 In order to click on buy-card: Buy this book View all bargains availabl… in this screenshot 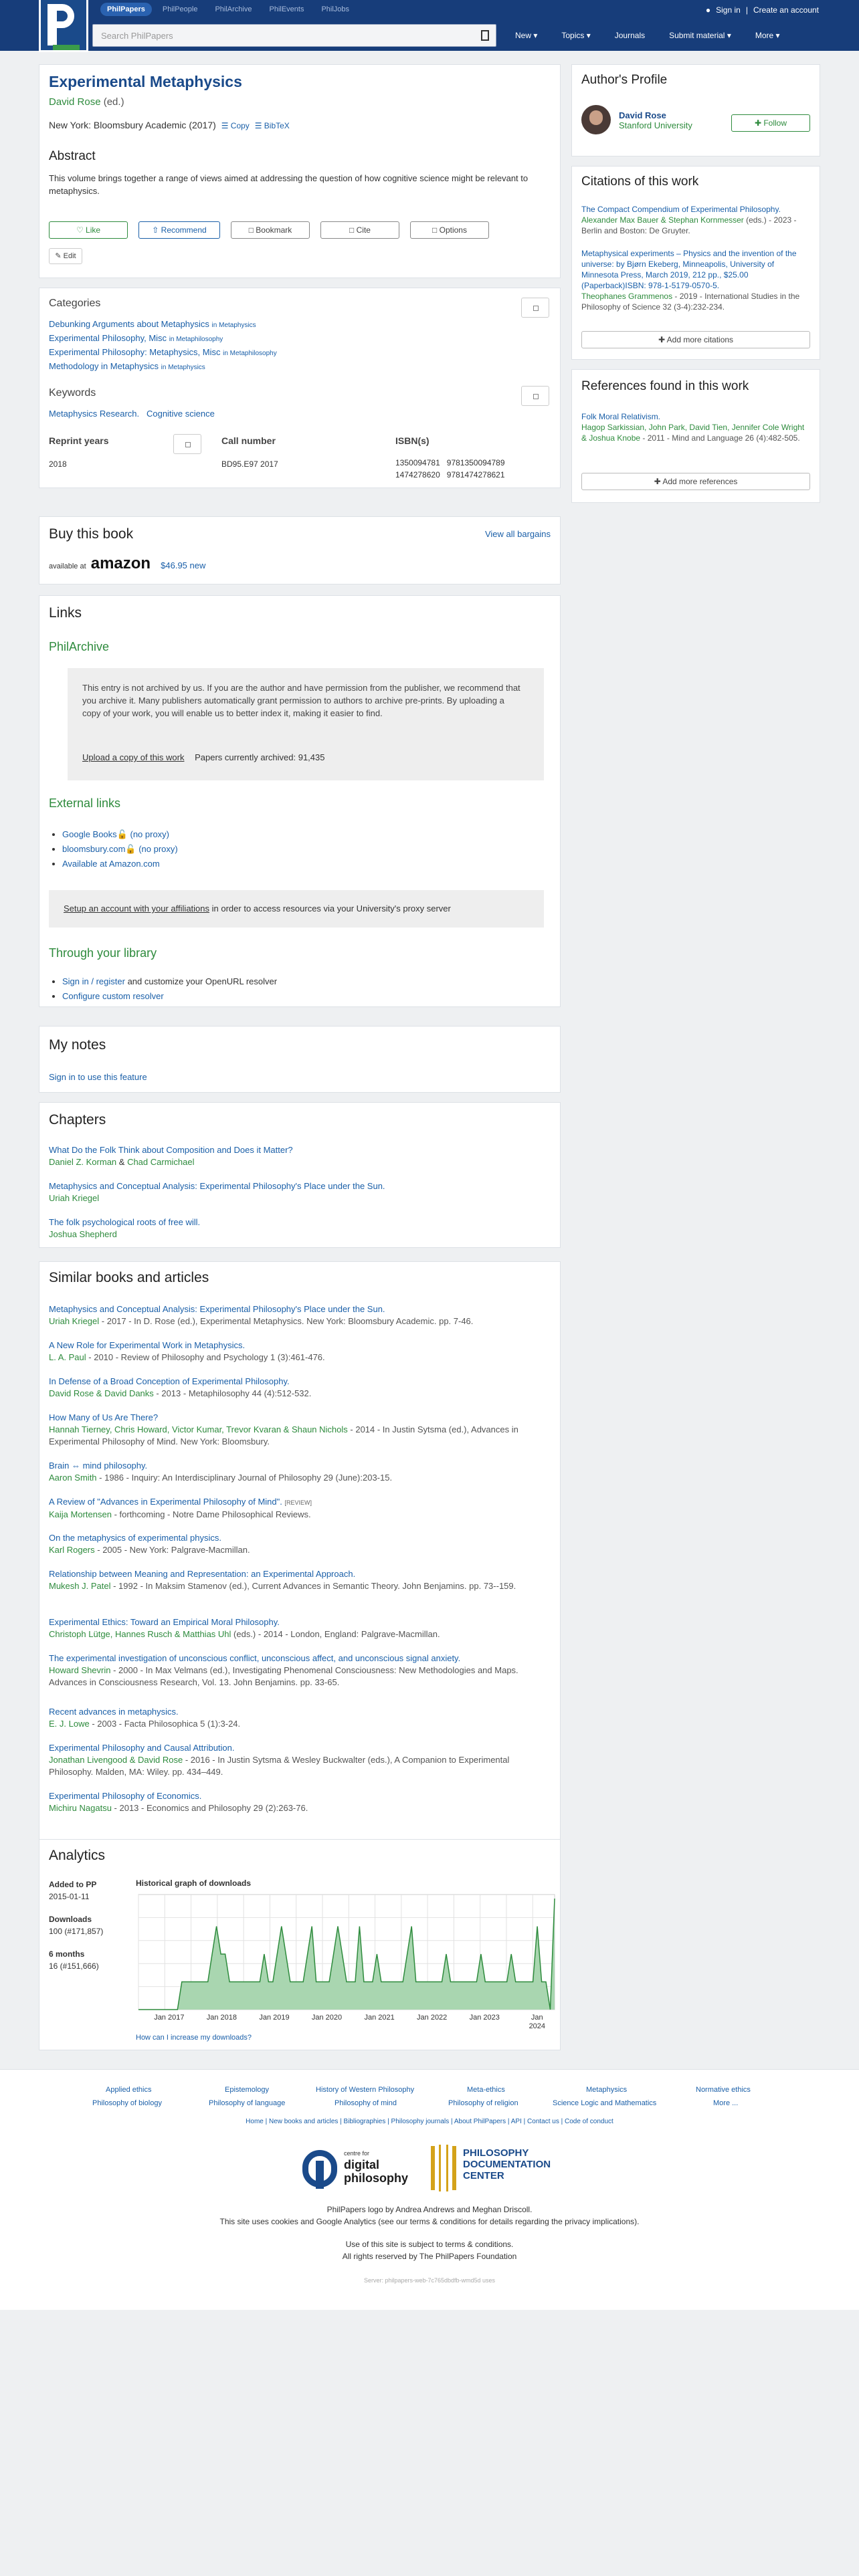, I will do `click(300, 550)`.